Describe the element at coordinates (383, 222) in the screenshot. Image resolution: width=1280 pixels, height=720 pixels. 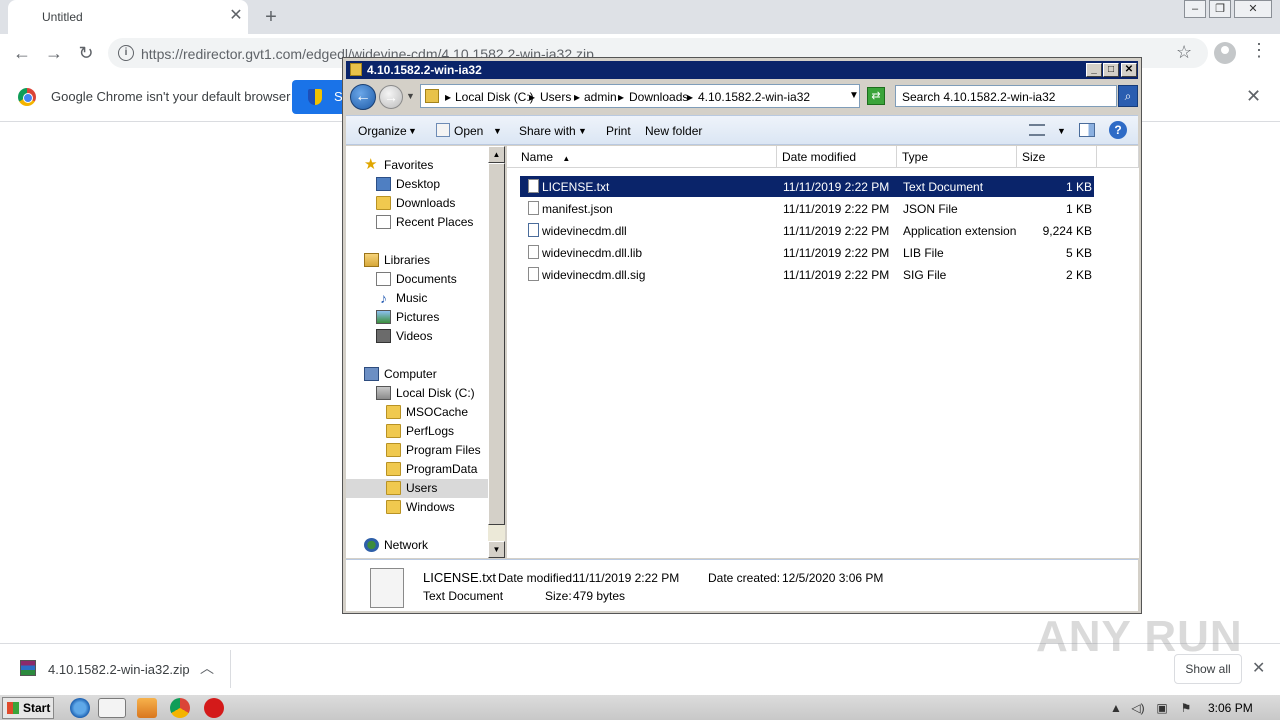
I see `recent-places-icon` at that location.